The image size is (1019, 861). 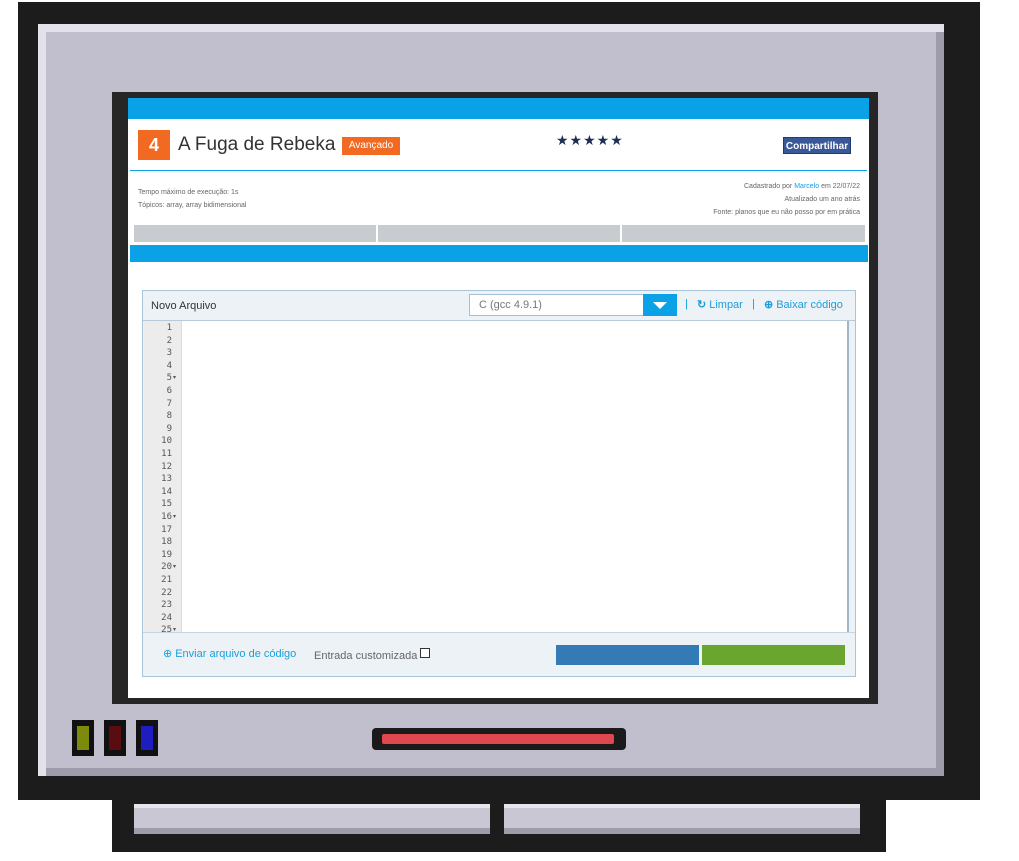 What do you see at coordinates (682, 819) in the screenshot?
I see `stand-panel-right` at bounding box center [682, 819].